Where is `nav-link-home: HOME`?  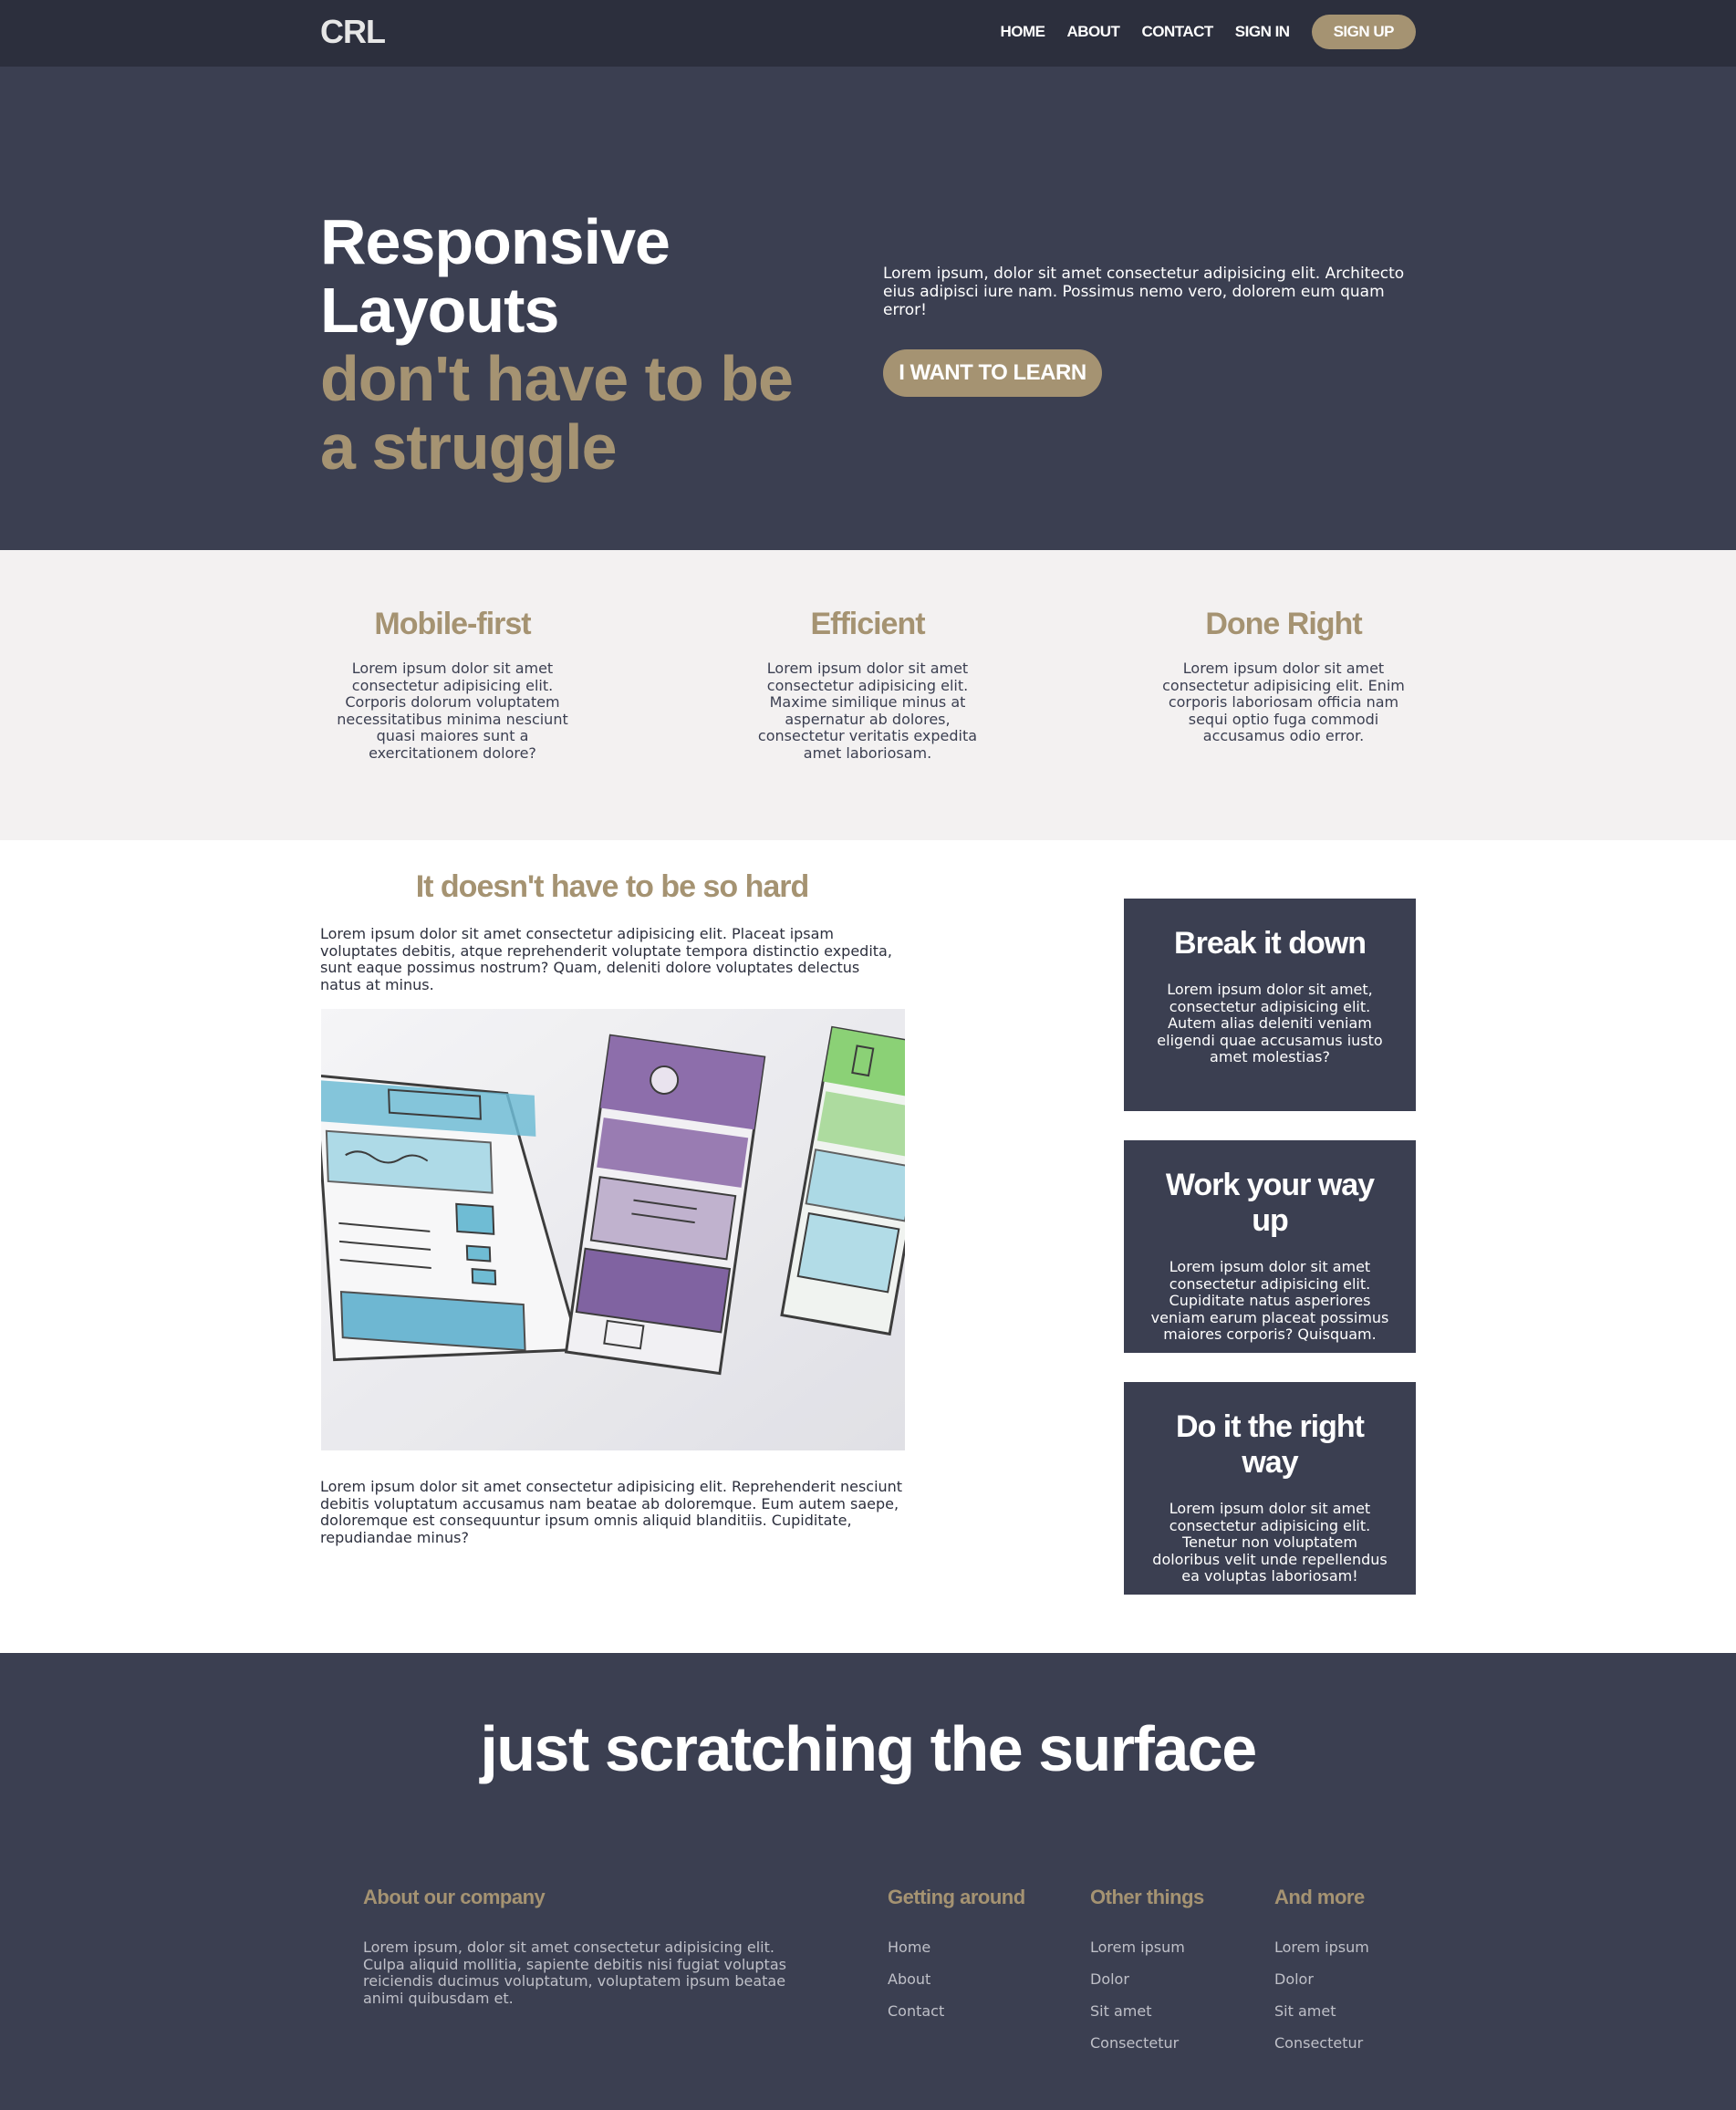
nav-link-home: HOME is located at coordinates (1023, 32).